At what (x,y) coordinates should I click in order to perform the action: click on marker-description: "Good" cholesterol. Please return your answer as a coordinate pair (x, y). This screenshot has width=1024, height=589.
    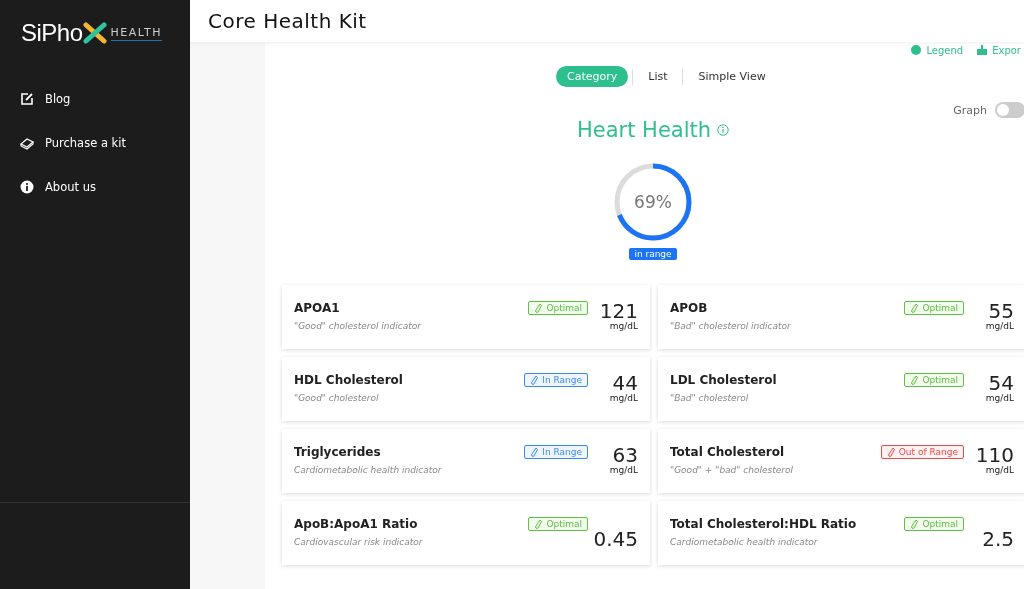
    Looking at the image, I should click on (337, 398).